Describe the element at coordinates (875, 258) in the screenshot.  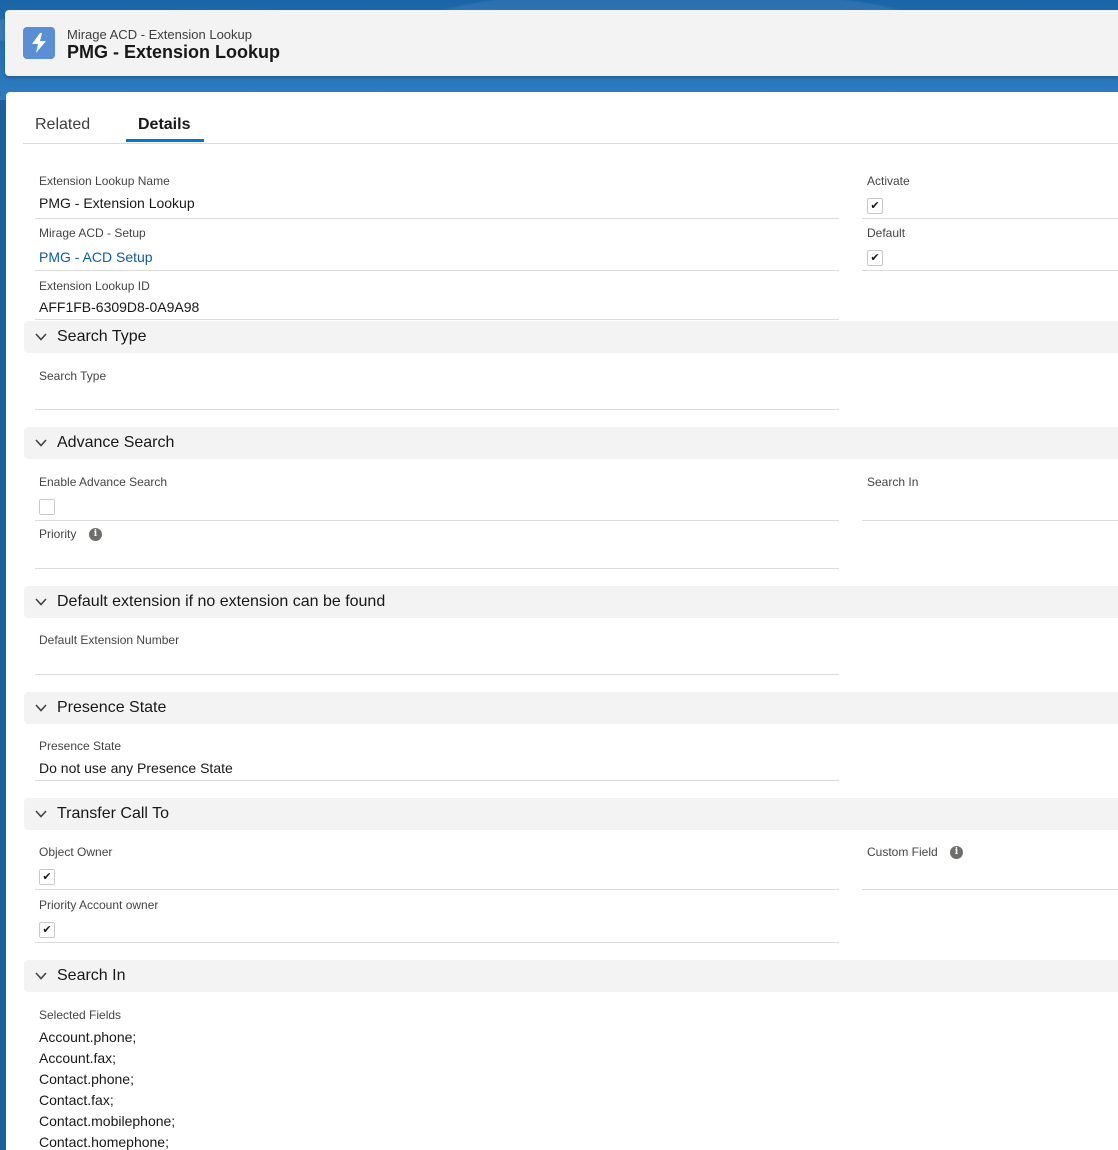
I see `default-checkbox: ✔` at that location.